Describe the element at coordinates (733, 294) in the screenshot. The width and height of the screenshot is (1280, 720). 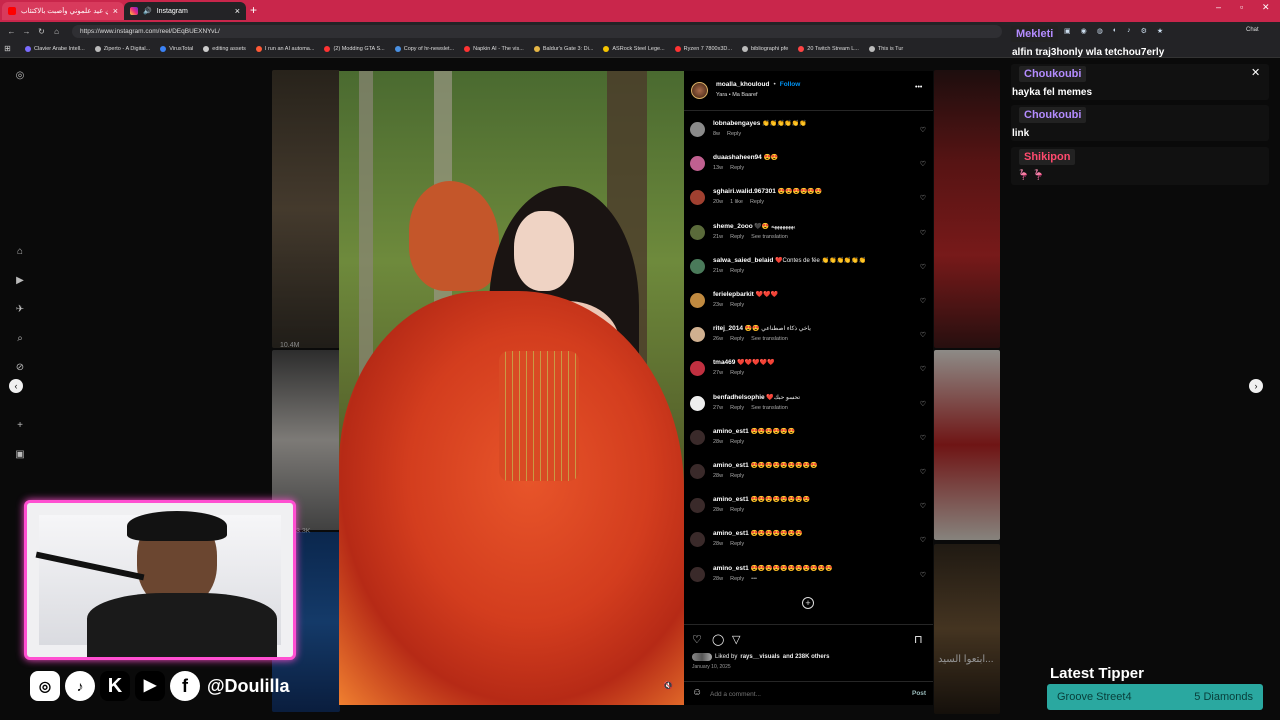
I see `commenter-username: ferielepbarkit` at that location.